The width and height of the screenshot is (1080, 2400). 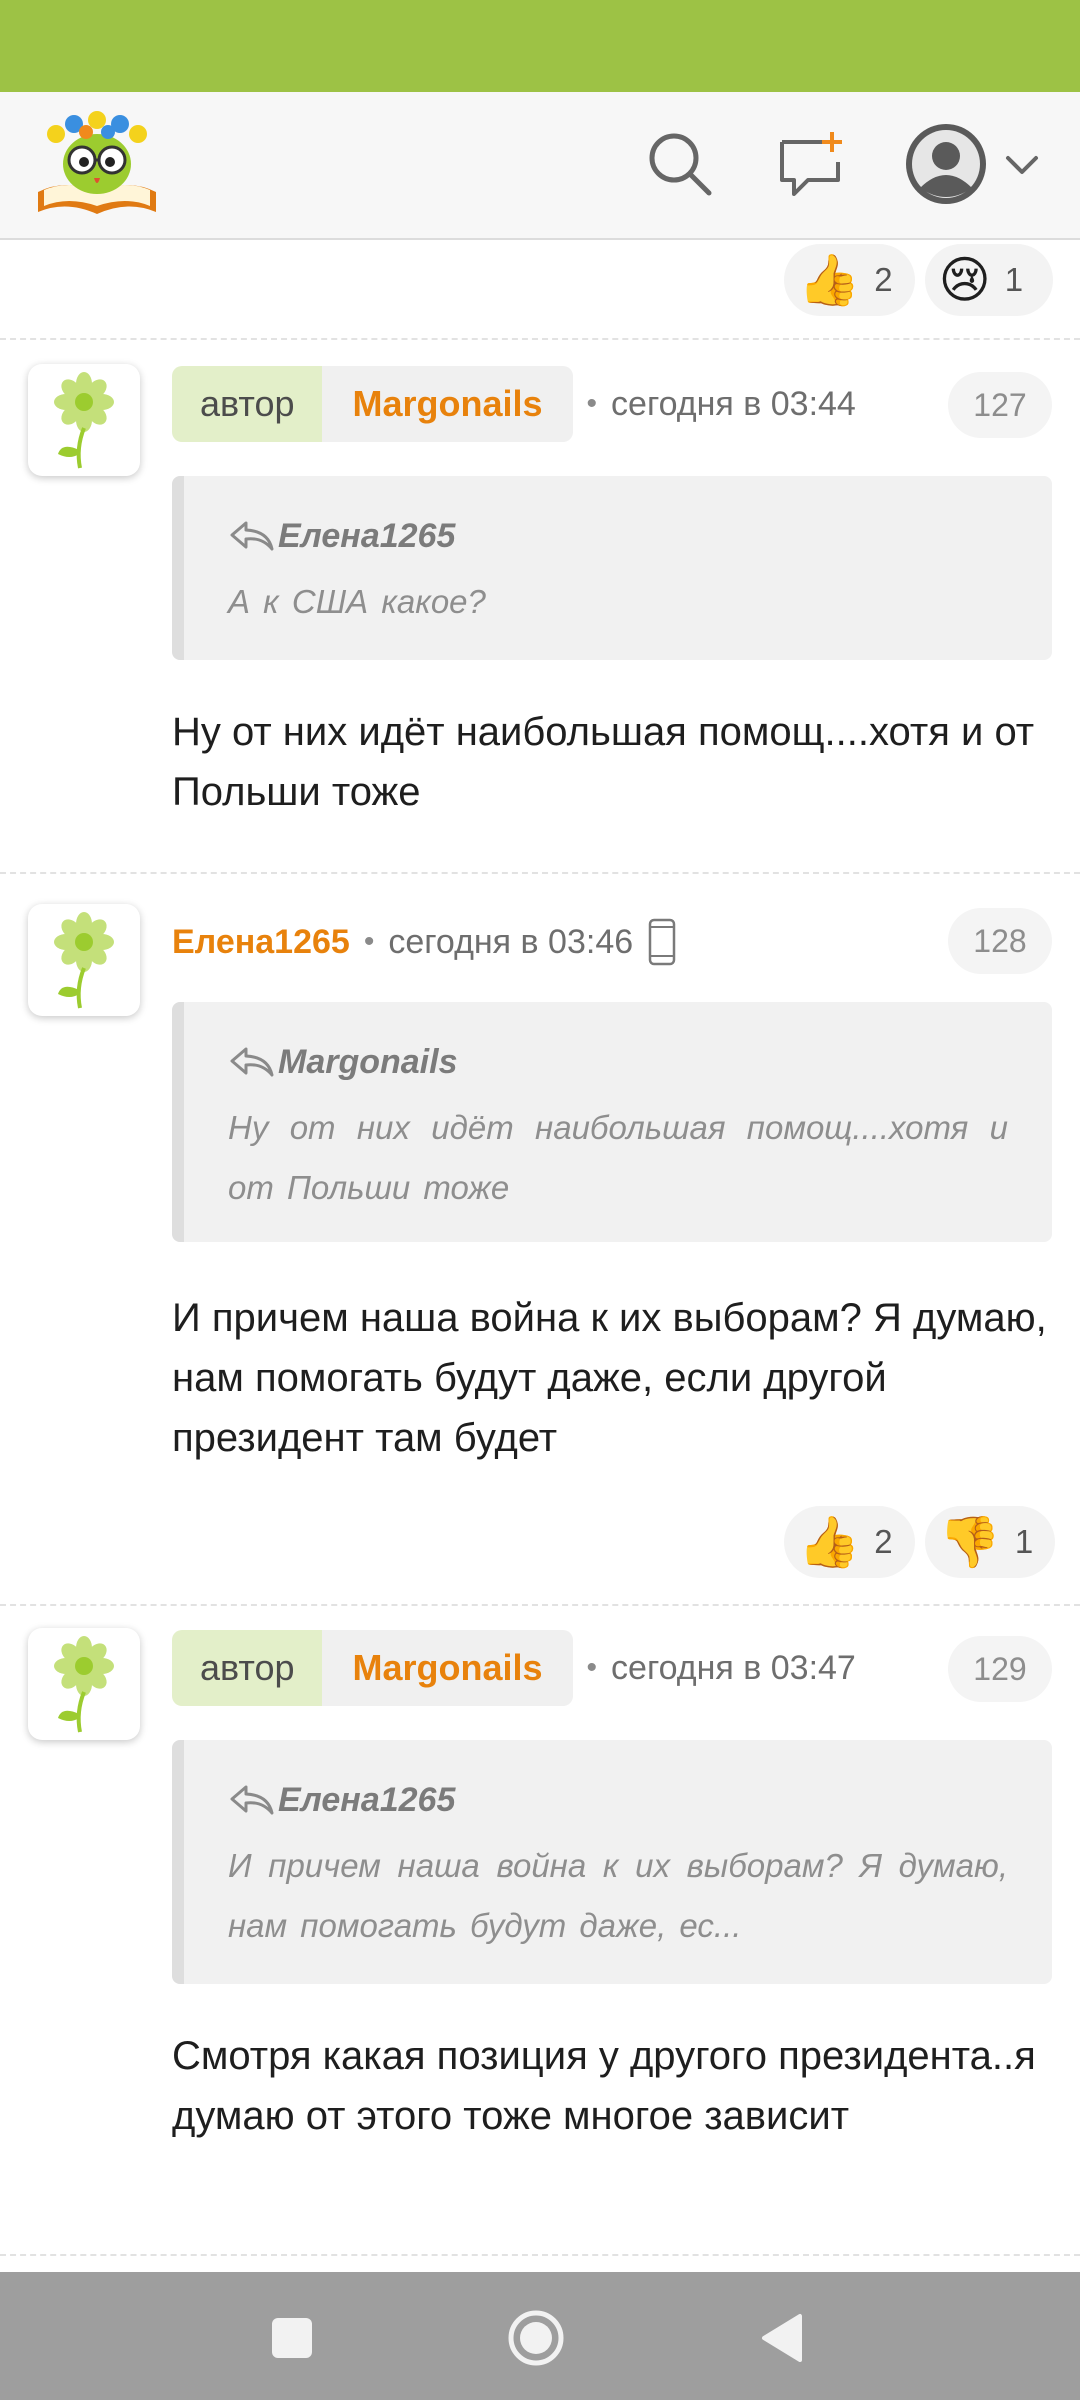 What do you see at coordinates (540, 46) in the screenshot?
I see `status-bar` at bounding box center [540, 46].